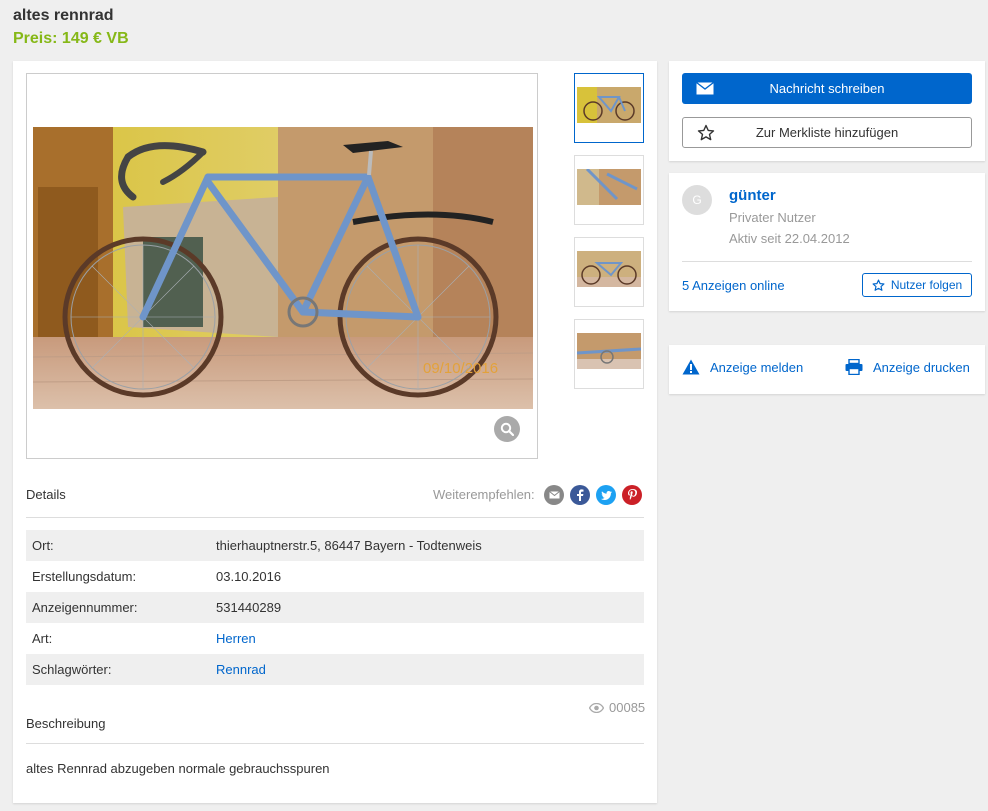 Image resolution: width=988 pixels, height=811 pixels. I want to click on print-listing-link: Anzeige drucken, so click(907, 367).